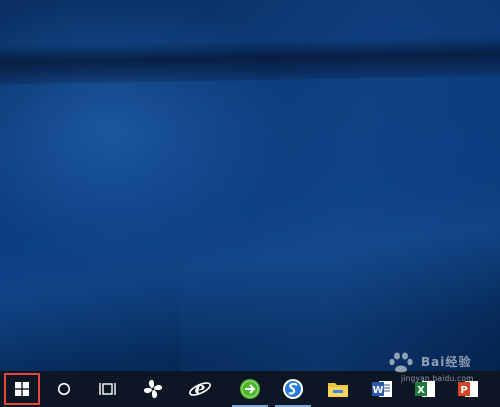 This screenshot has width=500, height=407. I want to click on paw-logo-icon, so click(401, 362).